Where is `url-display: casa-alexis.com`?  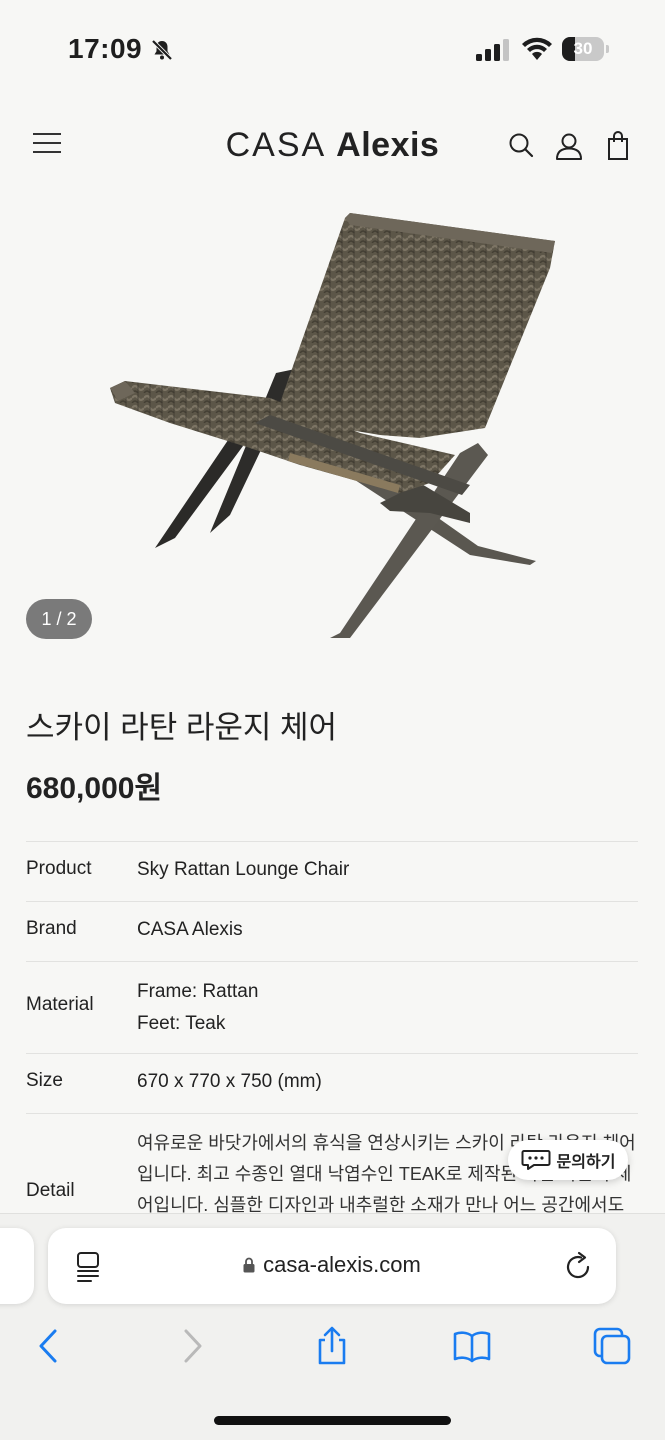
url-display: casa-alexis.com is located at coordinates (332, 1265).